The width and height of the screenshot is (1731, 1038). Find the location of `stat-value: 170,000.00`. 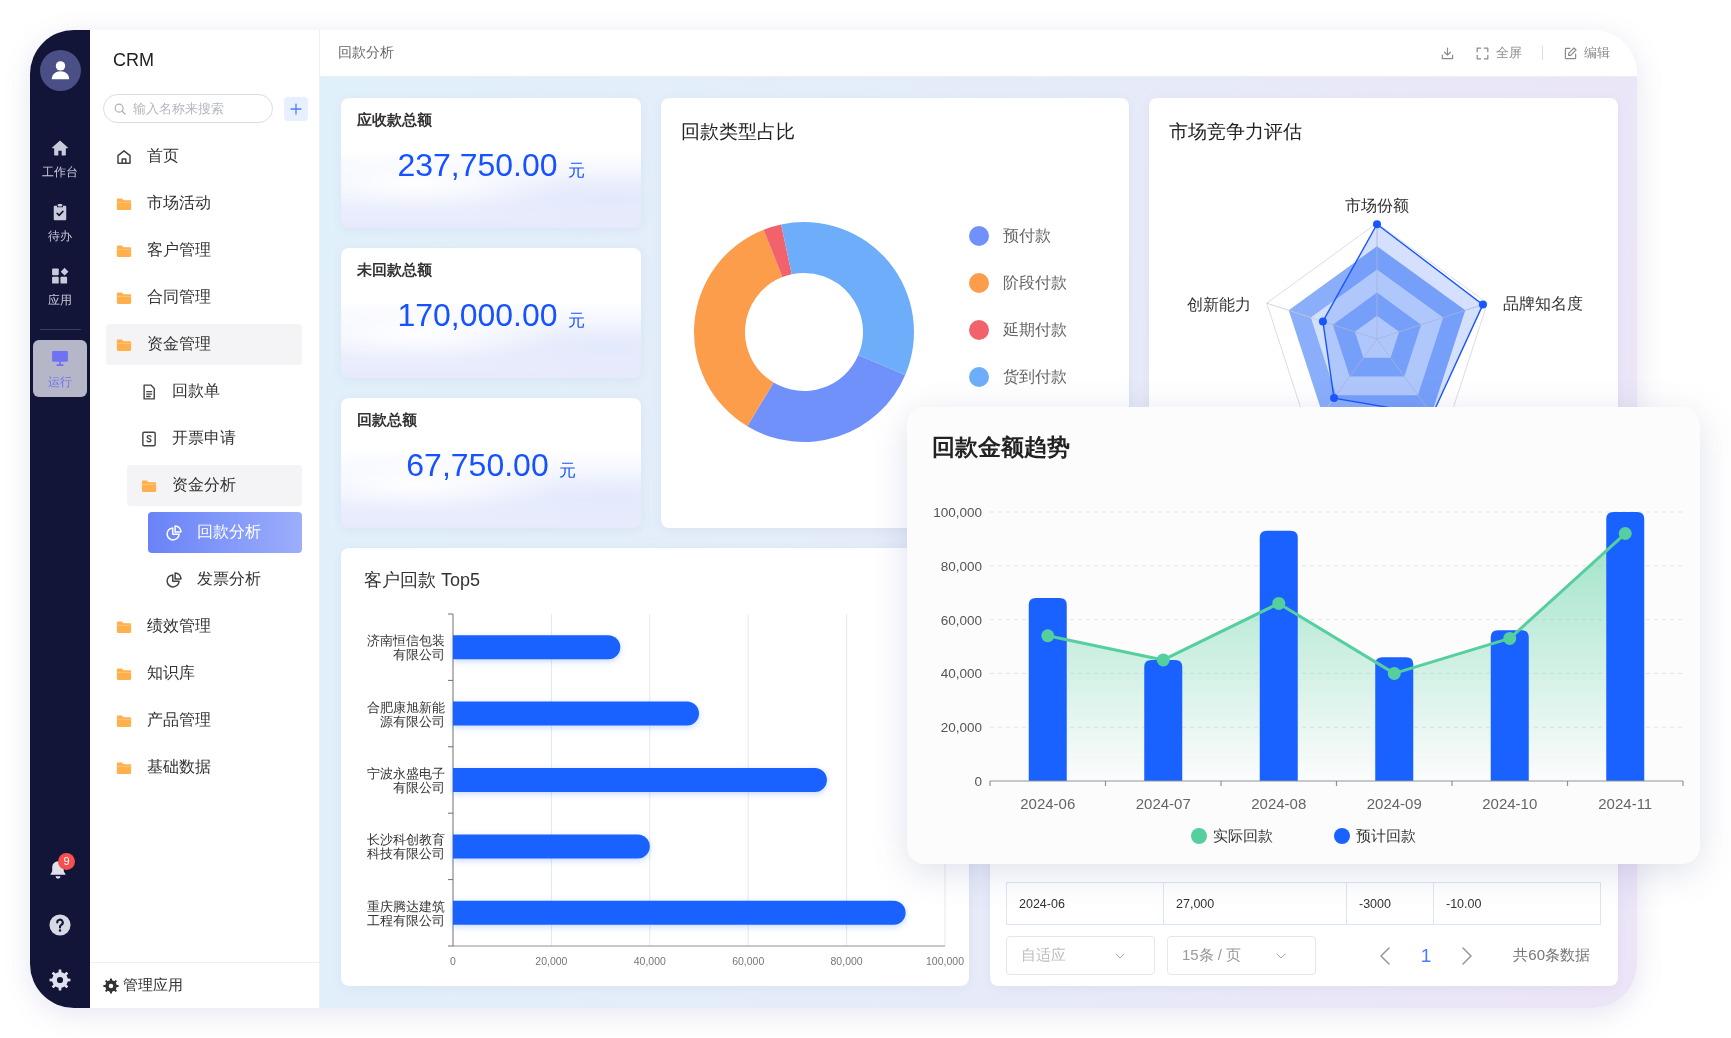

stat-value: 170,000.00 is located at coordinates (477, 315).